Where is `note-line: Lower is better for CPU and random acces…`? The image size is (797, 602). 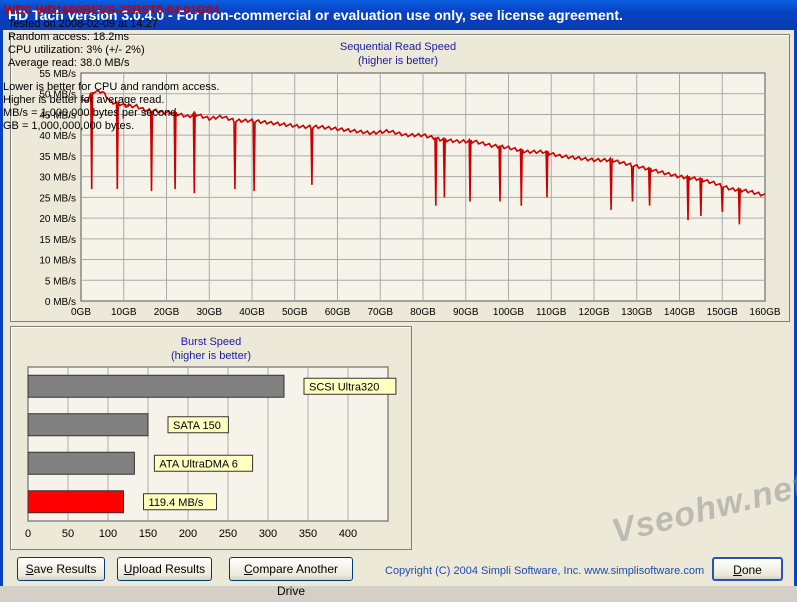 note-line: Lower is better for CPU and random acces… is located at coordinates (111, 87).